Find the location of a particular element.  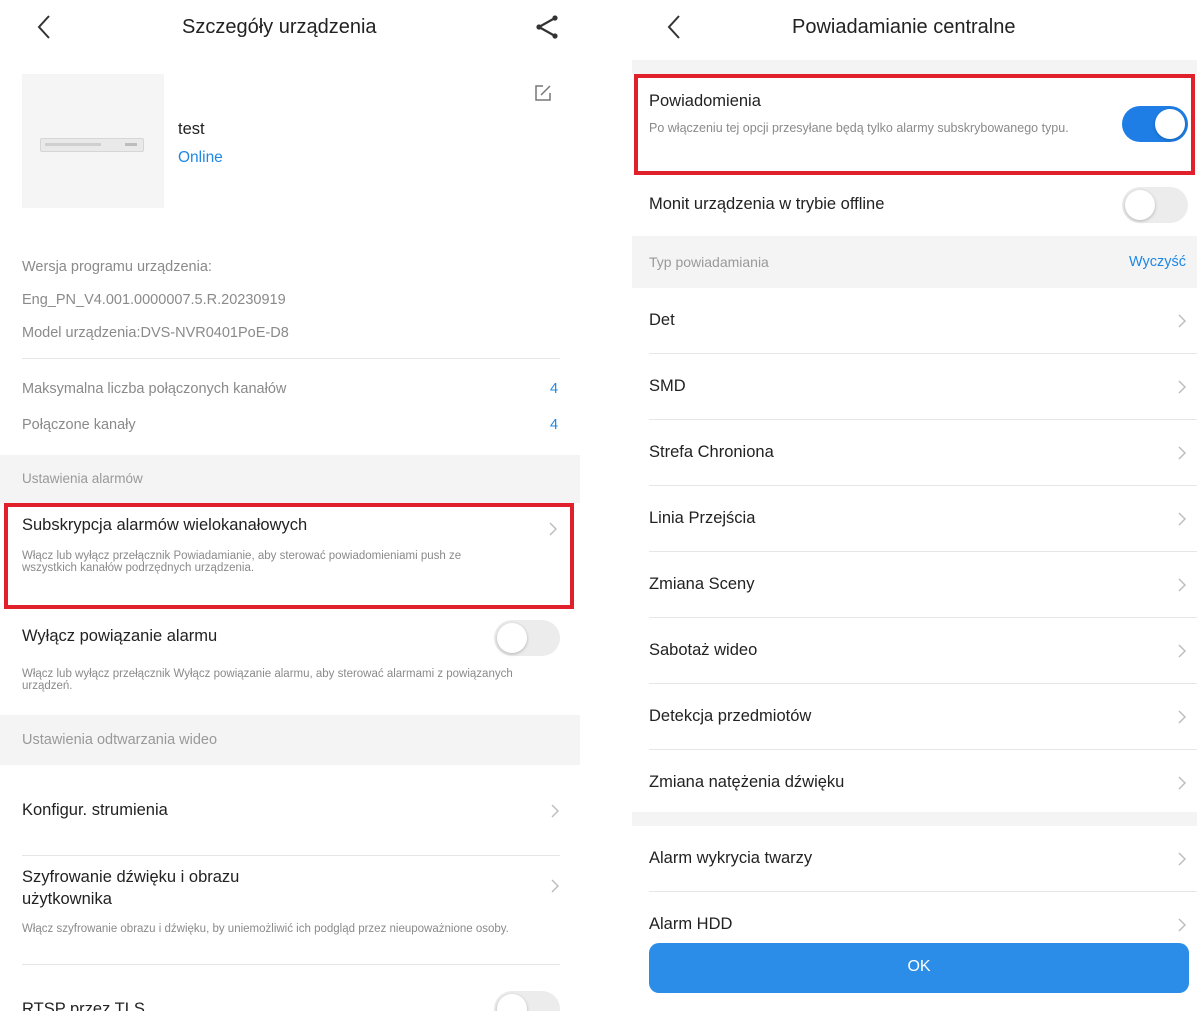

rtsp-tls-toggle is located at coordinates (527, 1001).